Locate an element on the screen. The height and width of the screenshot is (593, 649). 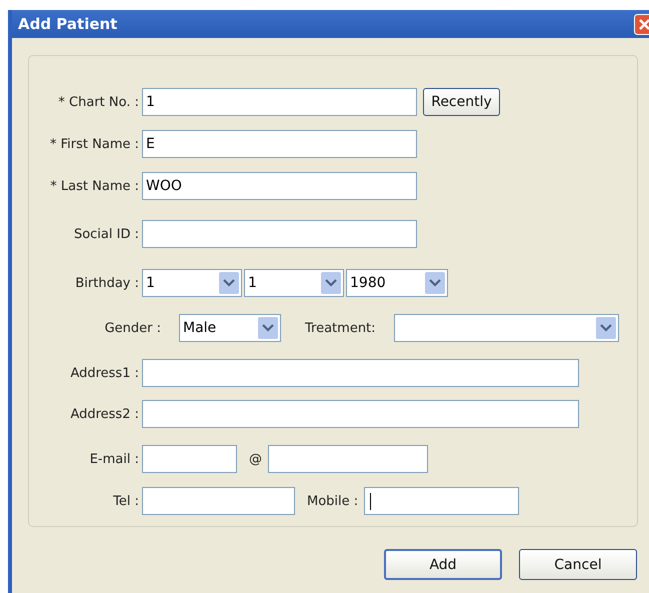
dropdown-field is located at coordinates (506, 328).